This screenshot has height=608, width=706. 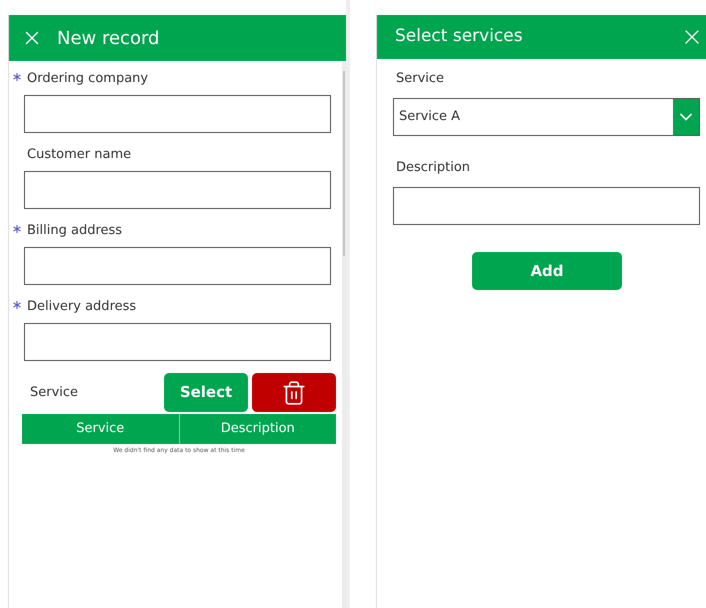 I want to click on trash-icon, so click(x=294, y=393).